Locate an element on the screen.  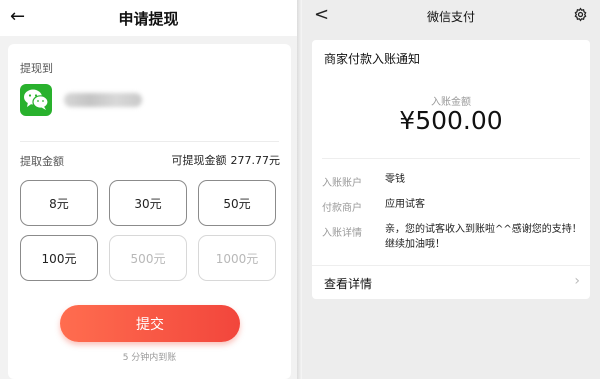
wechat-pay-title: 微信支付 is located at coordinates (450, 17).